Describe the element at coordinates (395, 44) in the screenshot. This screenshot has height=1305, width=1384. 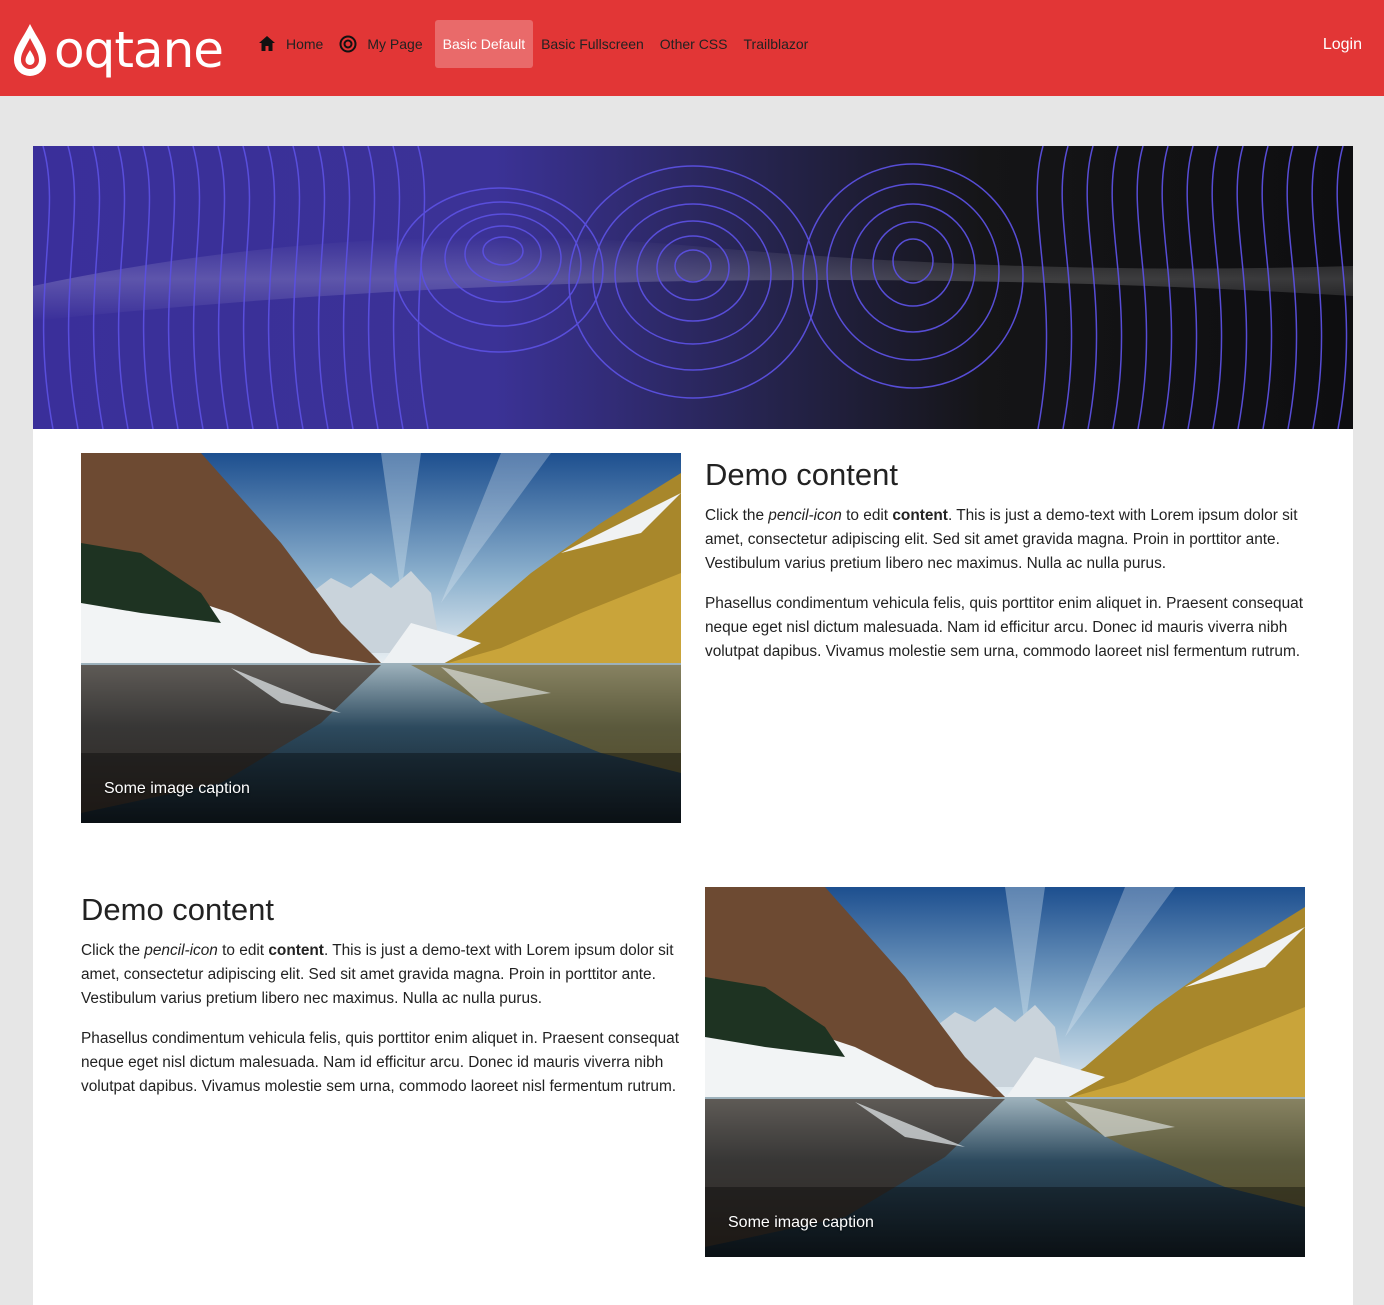
I see `nav-label: My Page` at that location.